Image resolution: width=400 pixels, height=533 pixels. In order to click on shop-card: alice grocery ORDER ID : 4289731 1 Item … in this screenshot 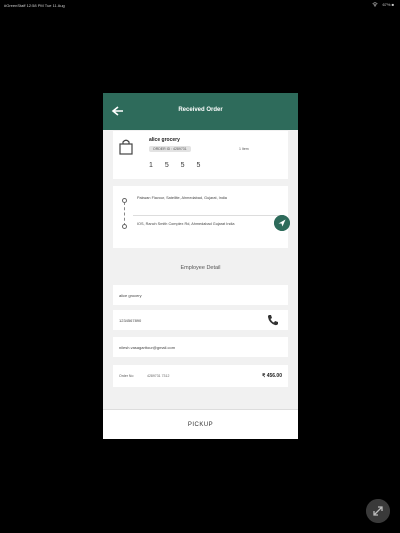, I will do `click(200, 155)`.